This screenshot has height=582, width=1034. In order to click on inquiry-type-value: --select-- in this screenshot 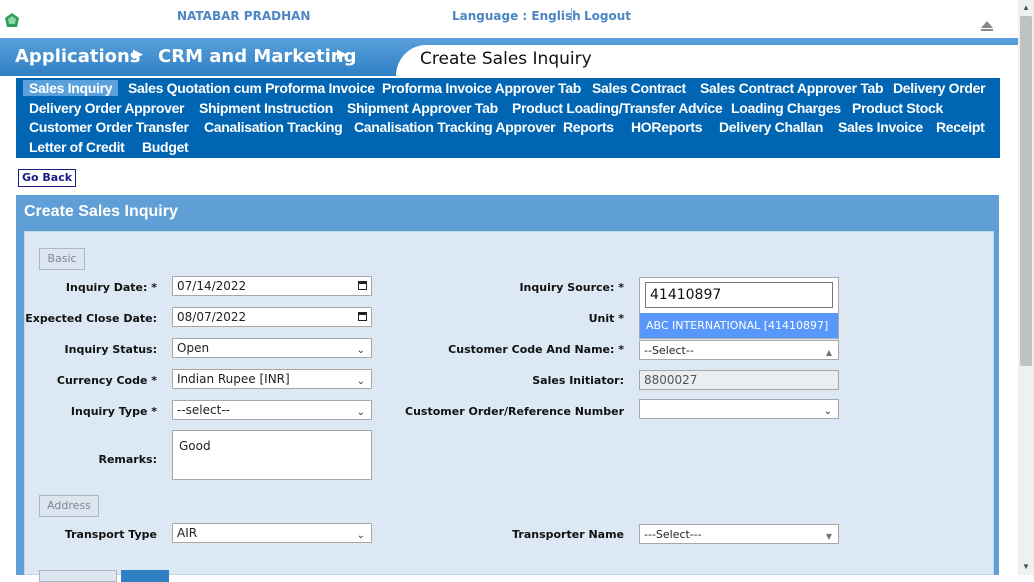, I will do `click(203, 410)`.